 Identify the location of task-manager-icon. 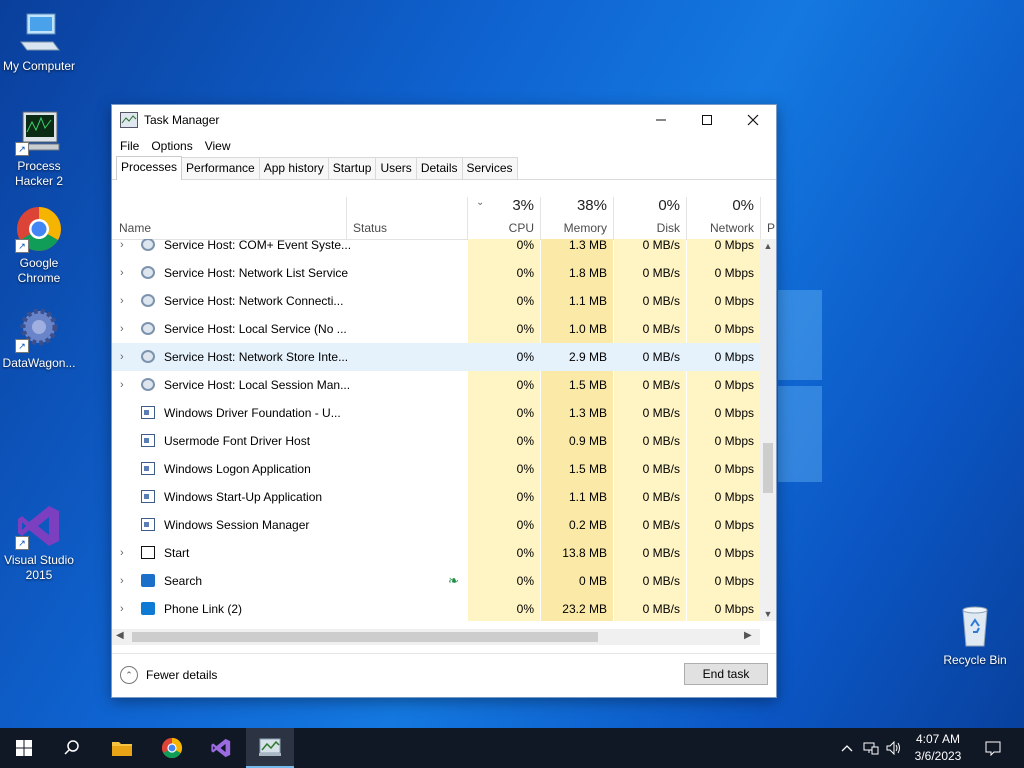
(270, 747).